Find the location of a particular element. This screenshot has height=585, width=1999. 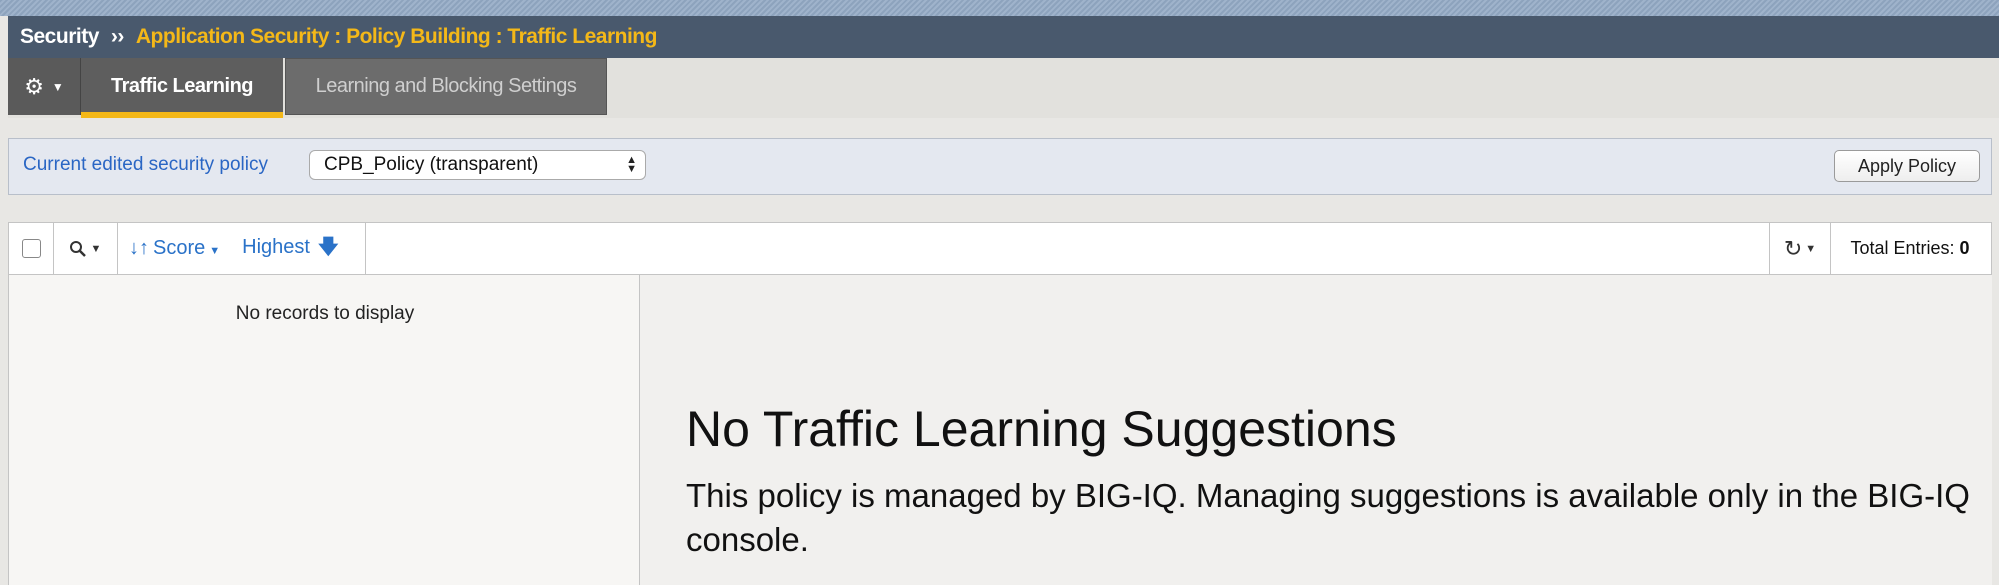

search-icon is located at coordinates (77, 248).